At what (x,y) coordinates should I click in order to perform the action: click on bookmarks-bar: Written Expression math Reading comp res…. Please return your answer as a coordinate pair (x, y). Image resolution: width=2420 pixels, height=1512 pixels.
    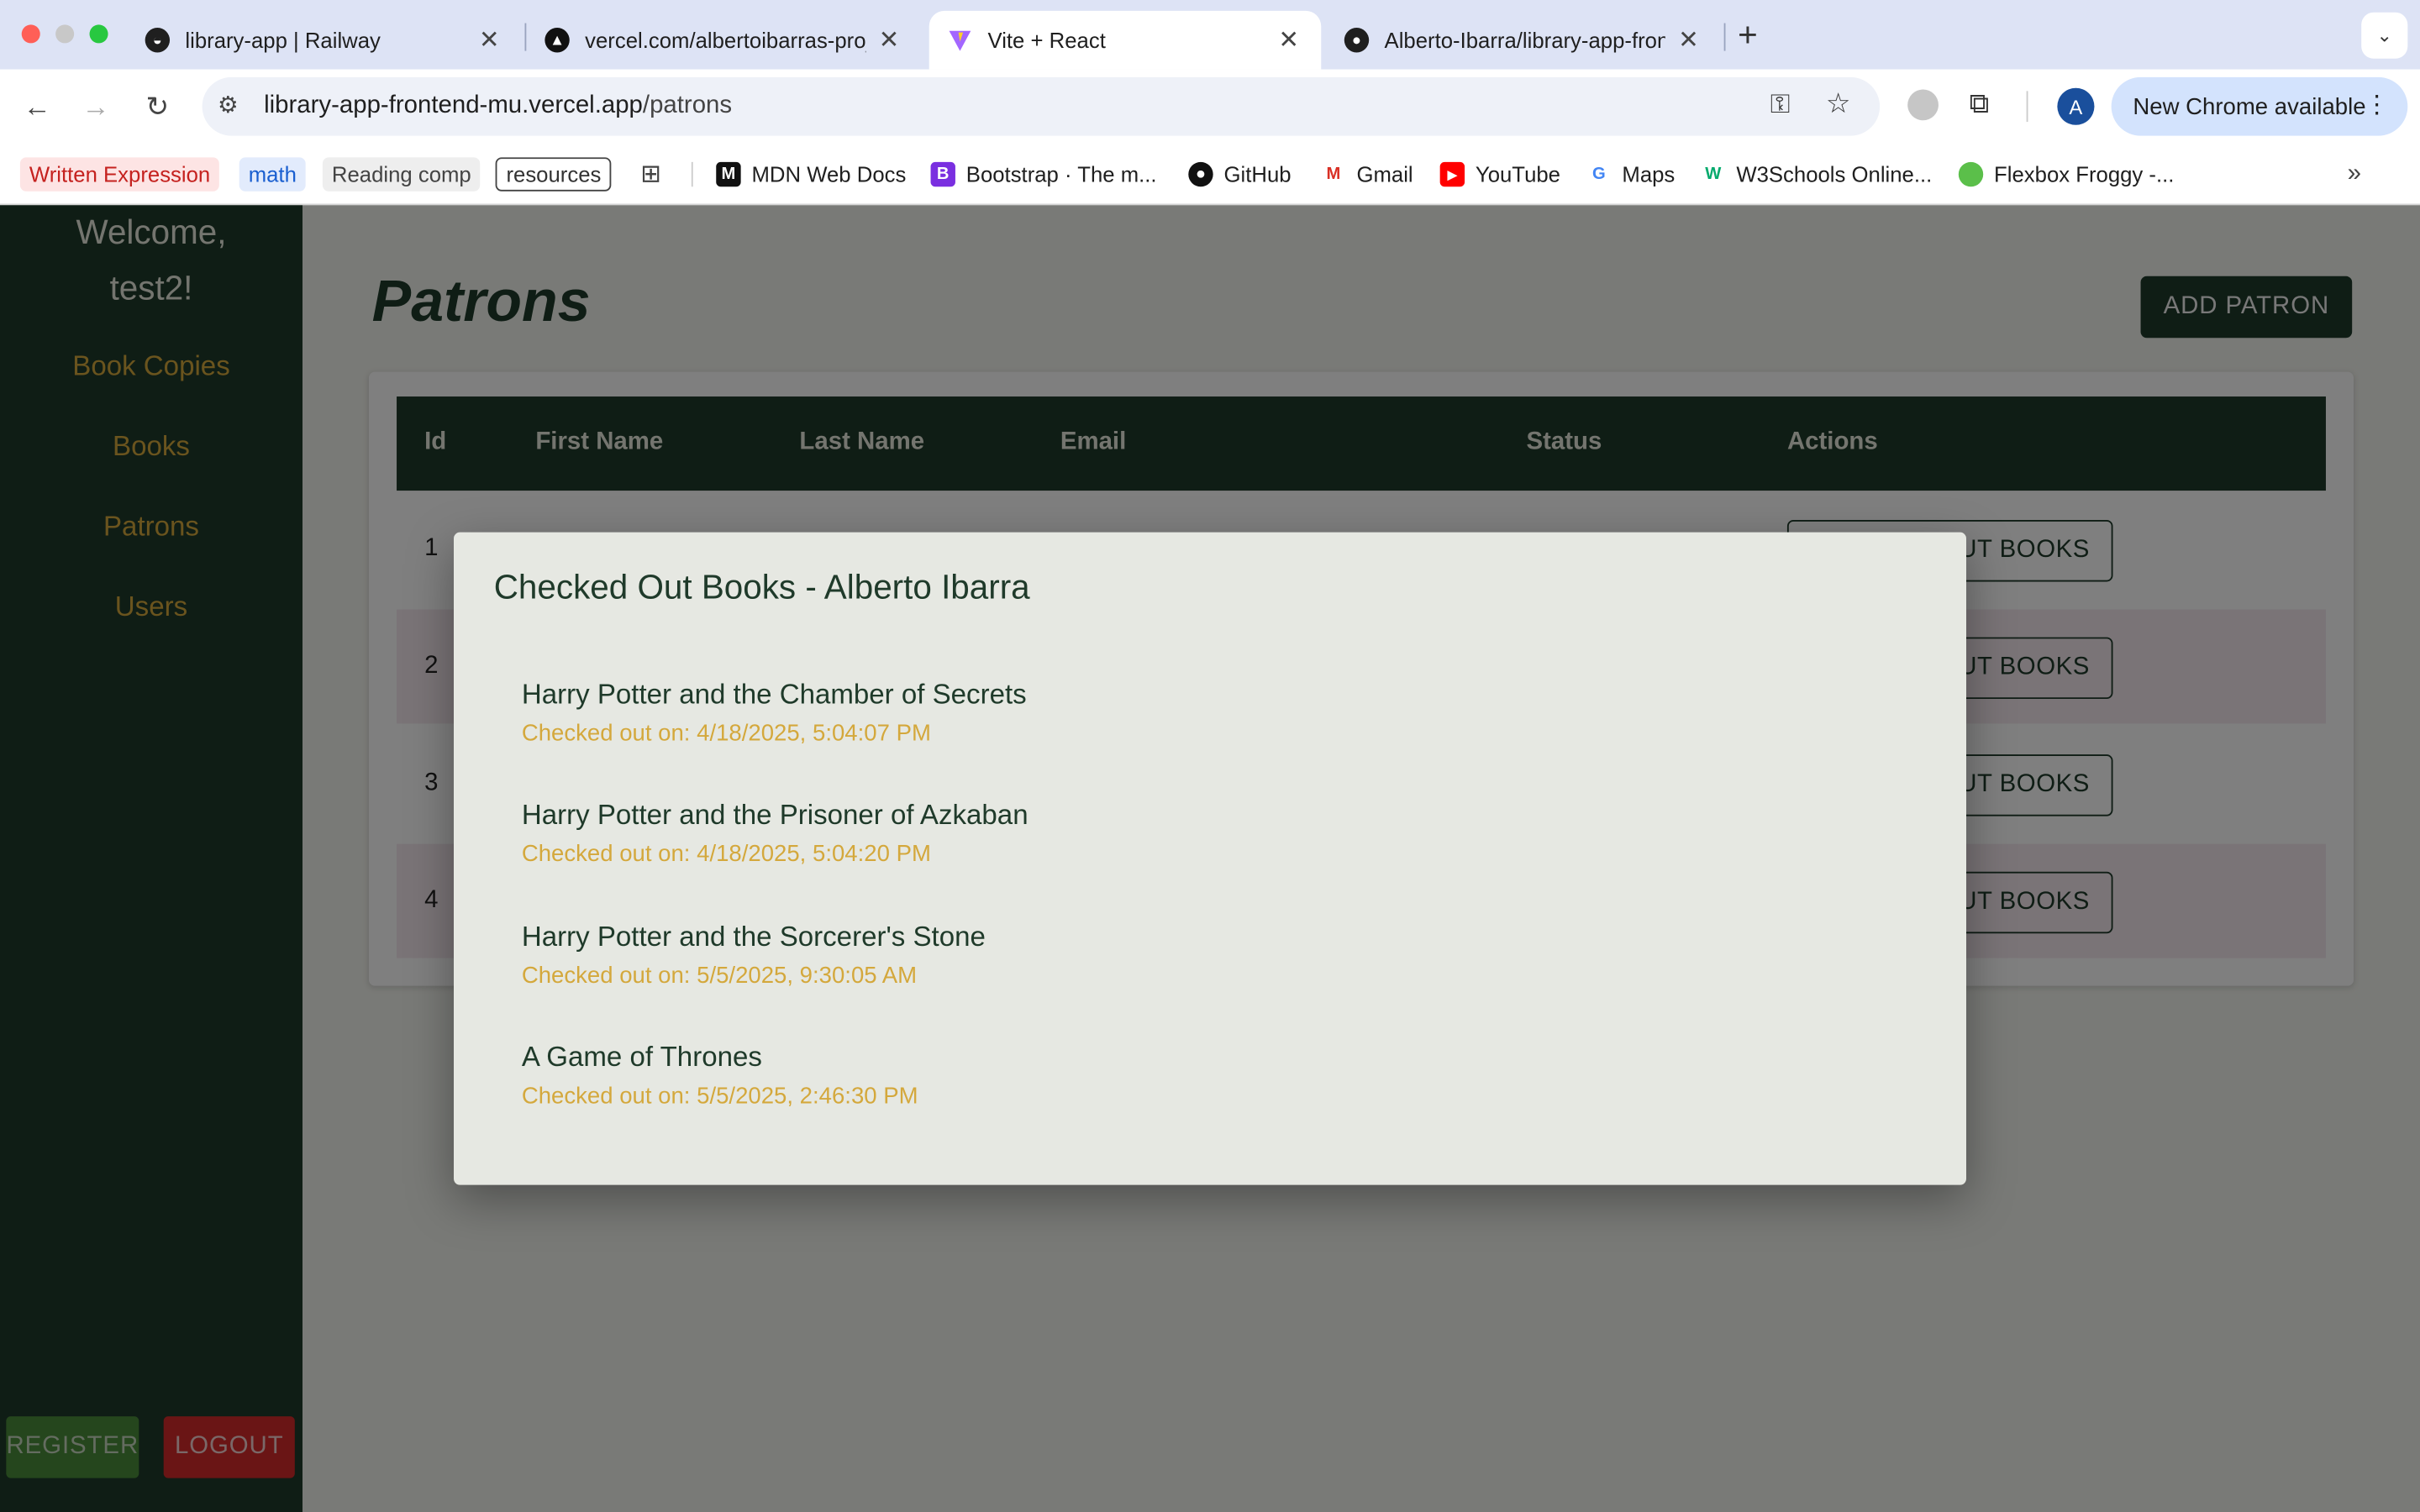
    Looking at the image, I should click on (1210, 174).